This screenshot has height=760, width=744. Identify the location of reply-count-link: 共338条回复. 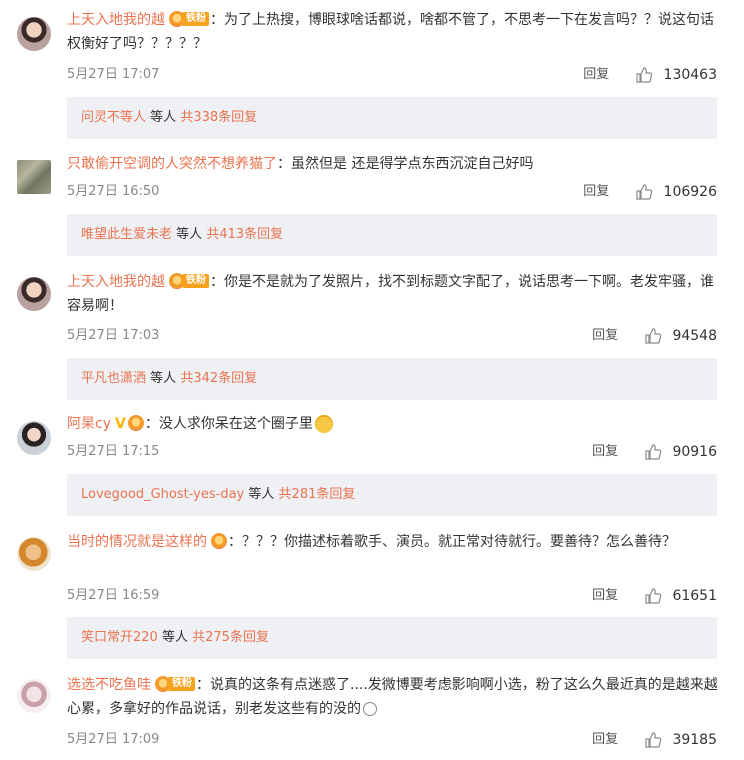
(218, 117).